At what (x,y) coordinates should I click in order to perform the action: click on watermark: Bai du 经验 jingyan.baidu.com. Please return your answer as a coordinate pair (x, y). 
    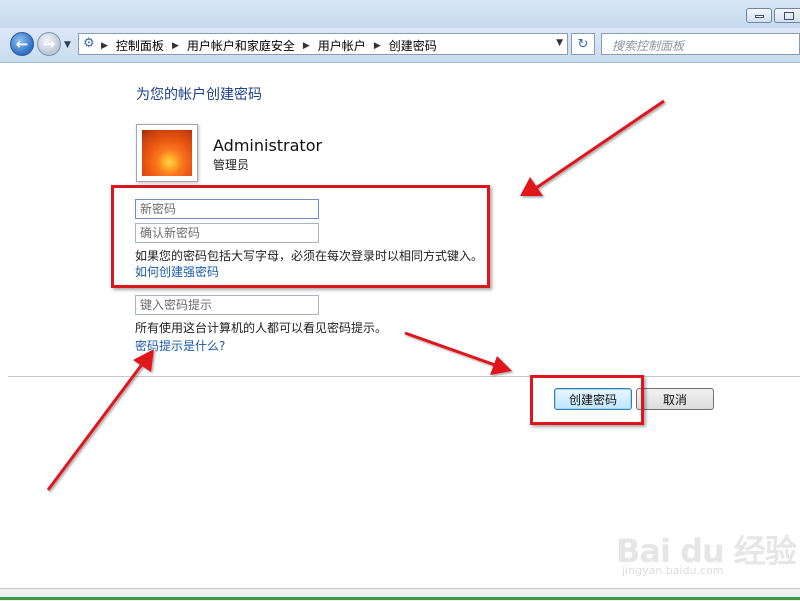
    Looking at the image, I should click on (704, 556).